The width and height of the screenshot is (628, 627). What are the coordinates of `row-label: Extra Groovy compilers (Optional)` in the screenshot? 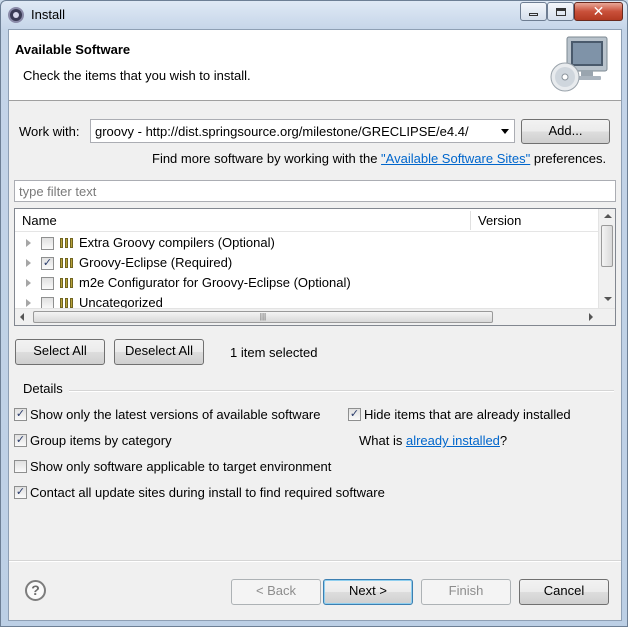 It's located at (177, 242).